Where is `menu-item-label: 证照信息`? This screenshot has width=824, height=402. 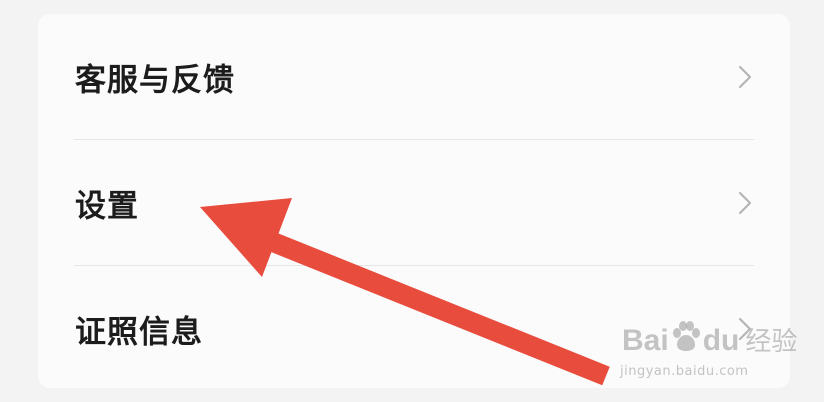
menu-item-label: 证照信息 is located at coordinates (139, 332).